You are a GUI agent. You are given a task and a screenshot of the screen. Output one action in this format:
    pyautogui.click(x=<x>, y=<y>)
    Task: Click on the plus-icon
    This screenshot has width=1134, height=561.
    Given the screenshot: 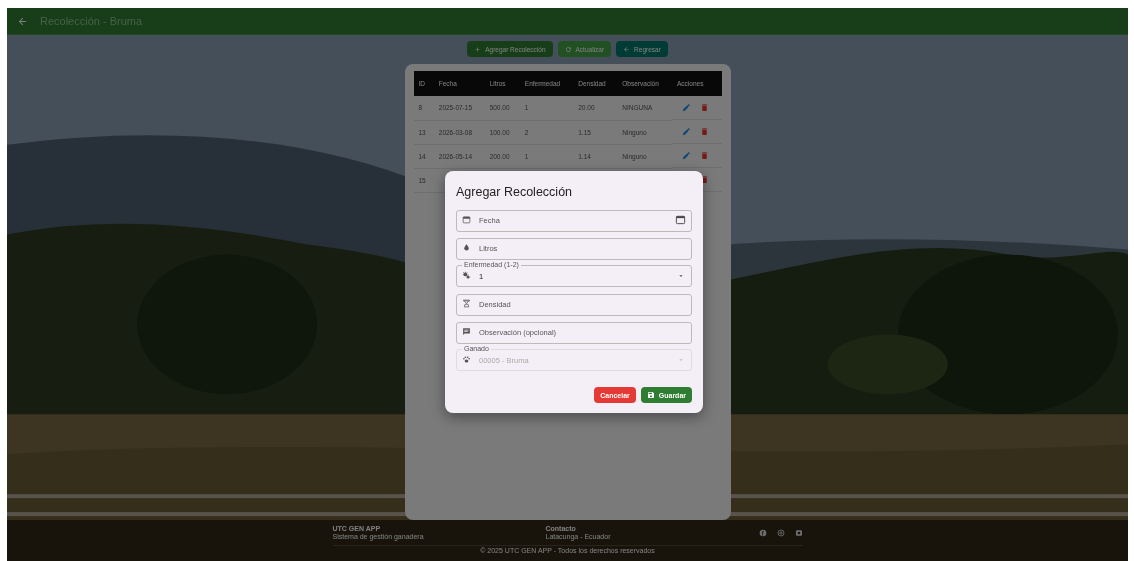 What is the action you would take?
    pyautogui.click(x=478, y=49)
    